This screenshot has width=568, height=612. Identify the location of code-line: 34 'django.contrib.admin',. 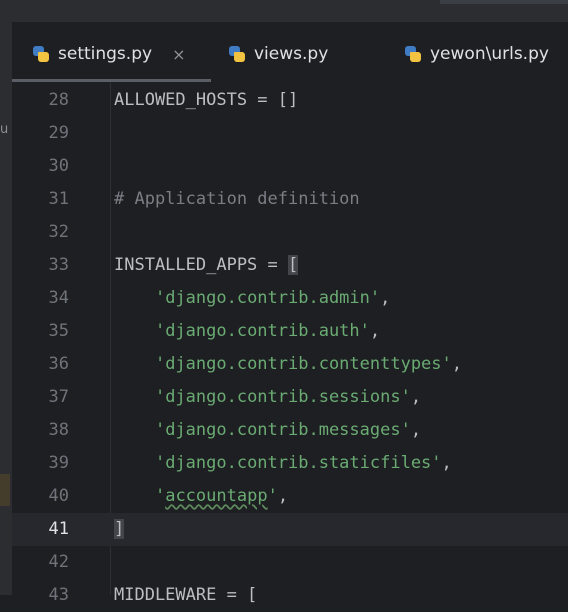
(290, 298).